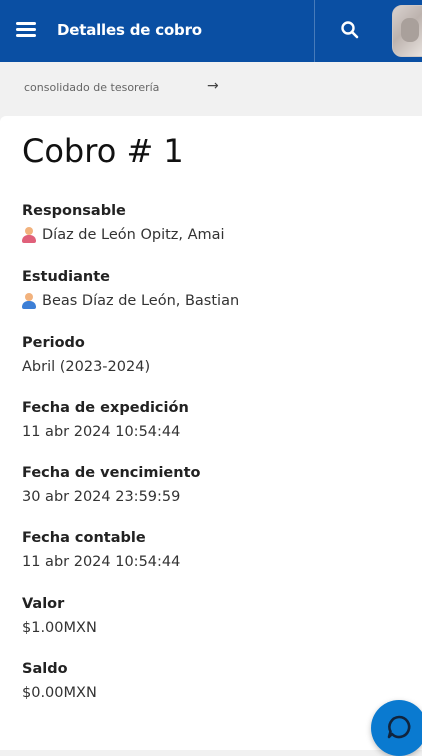 This screenshot has width=422, height=756. I want to click on chat-button, so click(396, 728).